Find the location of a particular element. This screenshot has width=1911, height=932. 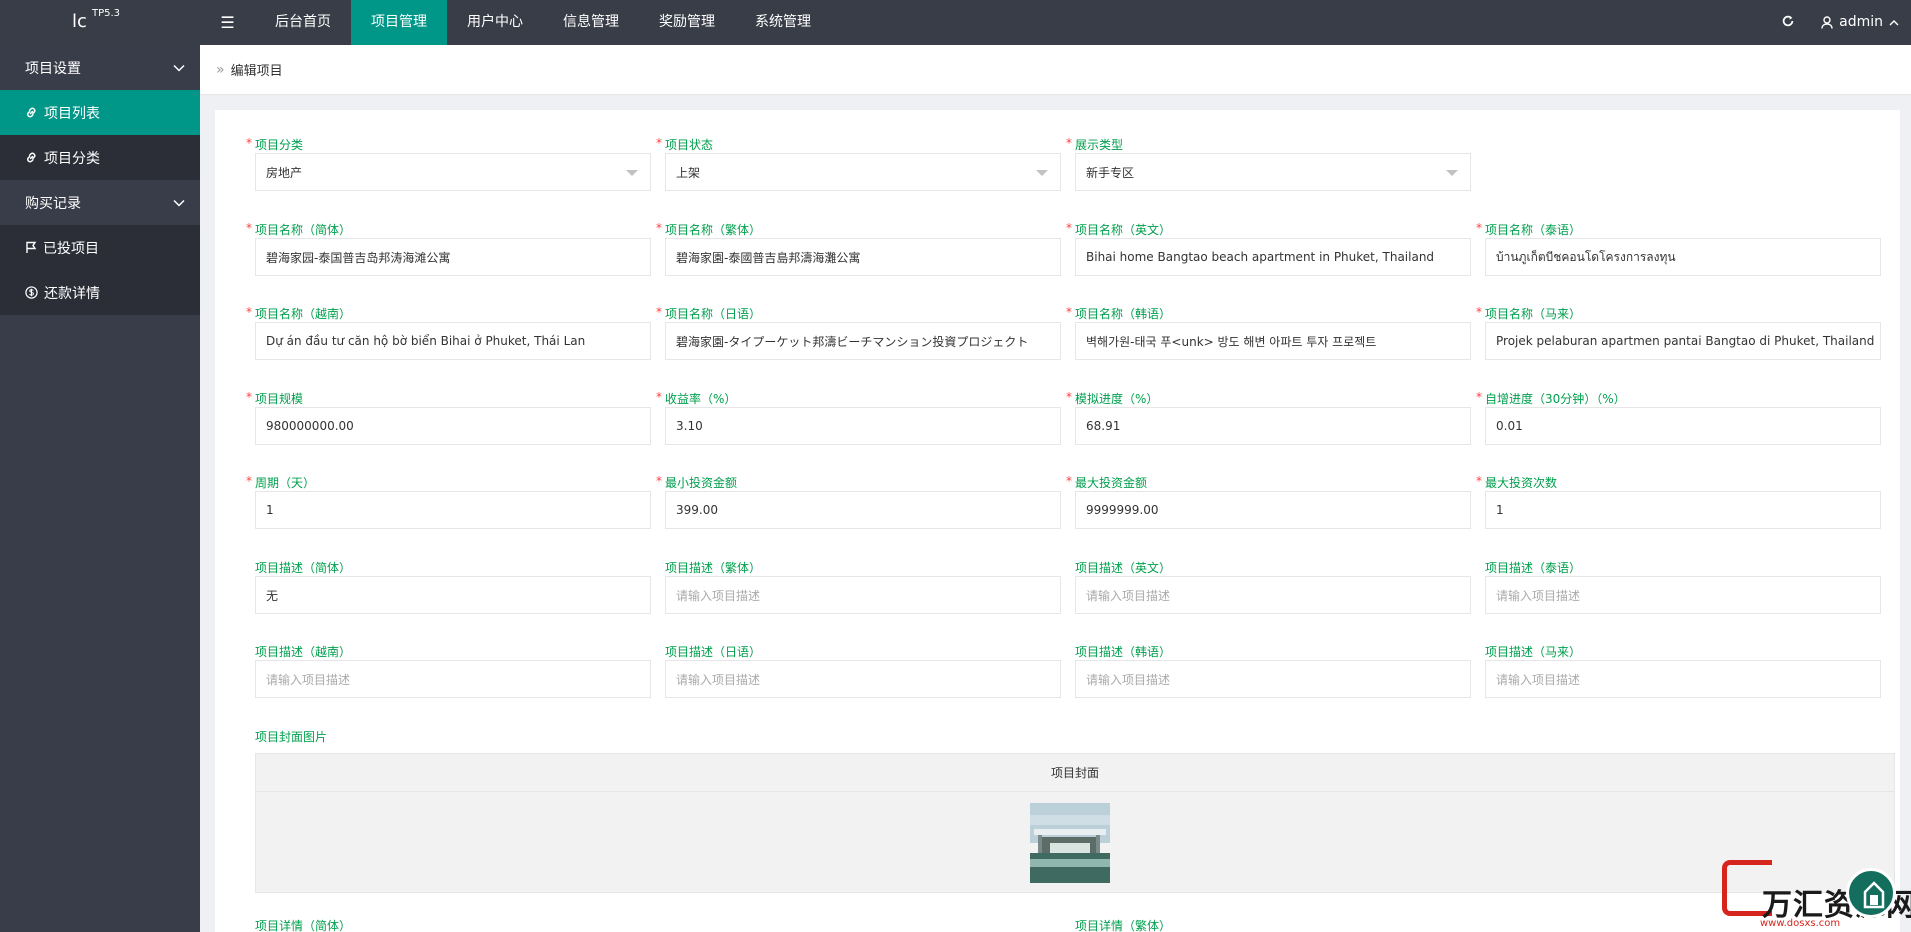

desc-simplified-input: 无 is located at coordinates (453, 595).